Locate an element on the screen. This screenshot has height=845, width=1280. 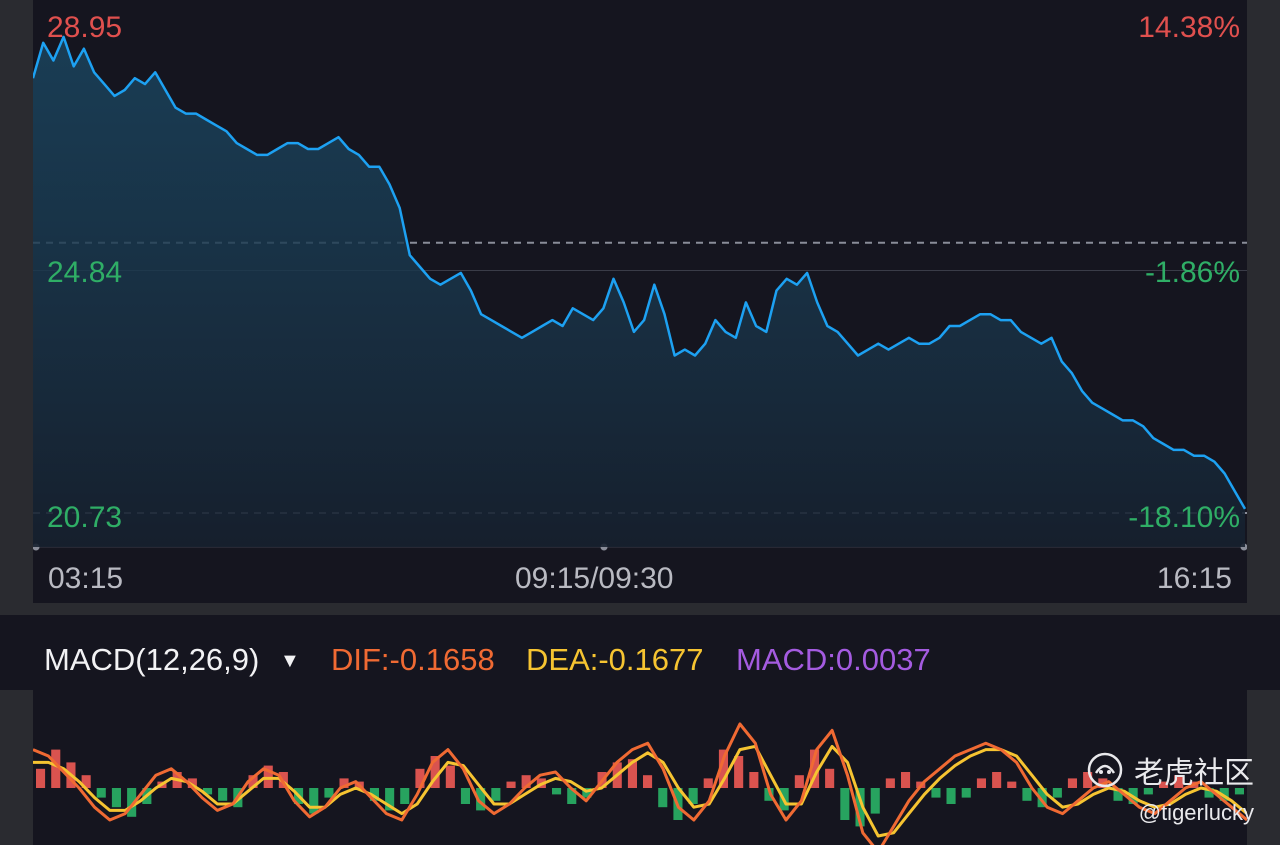
watermark-logo-text: 老虎社区 is located at coordinates (1194, 773).